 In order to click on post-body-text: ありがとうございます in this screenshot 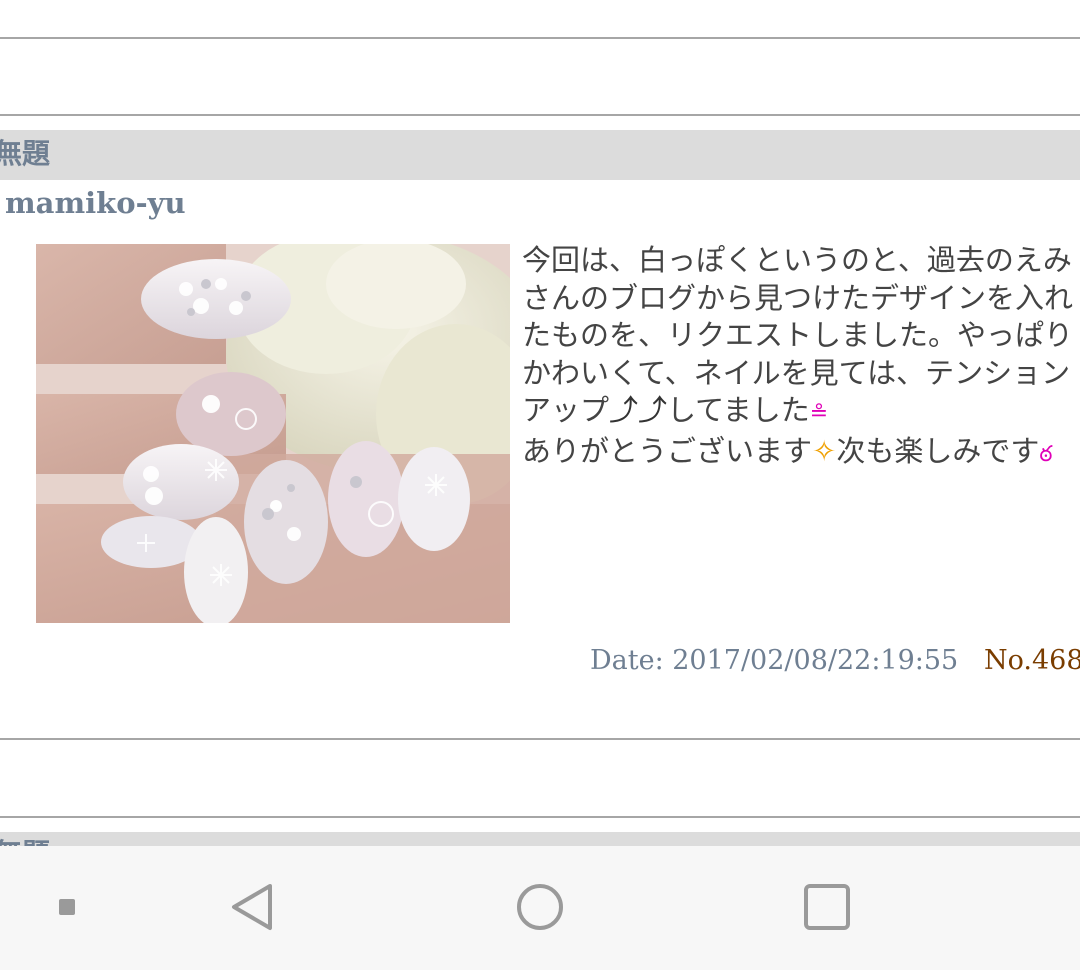, I will do `click(667, 450)`.